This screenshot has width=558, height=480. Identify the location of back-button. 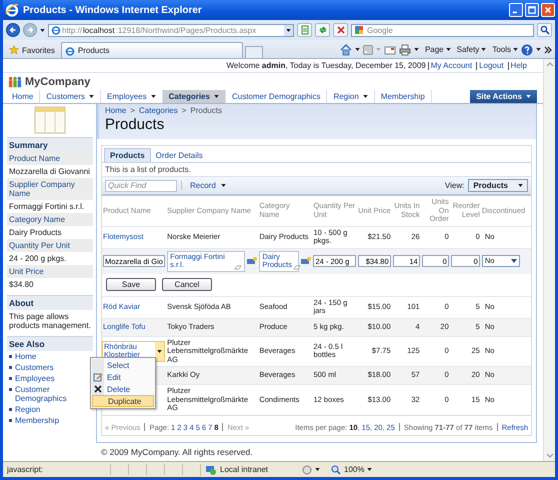
(13, 30).